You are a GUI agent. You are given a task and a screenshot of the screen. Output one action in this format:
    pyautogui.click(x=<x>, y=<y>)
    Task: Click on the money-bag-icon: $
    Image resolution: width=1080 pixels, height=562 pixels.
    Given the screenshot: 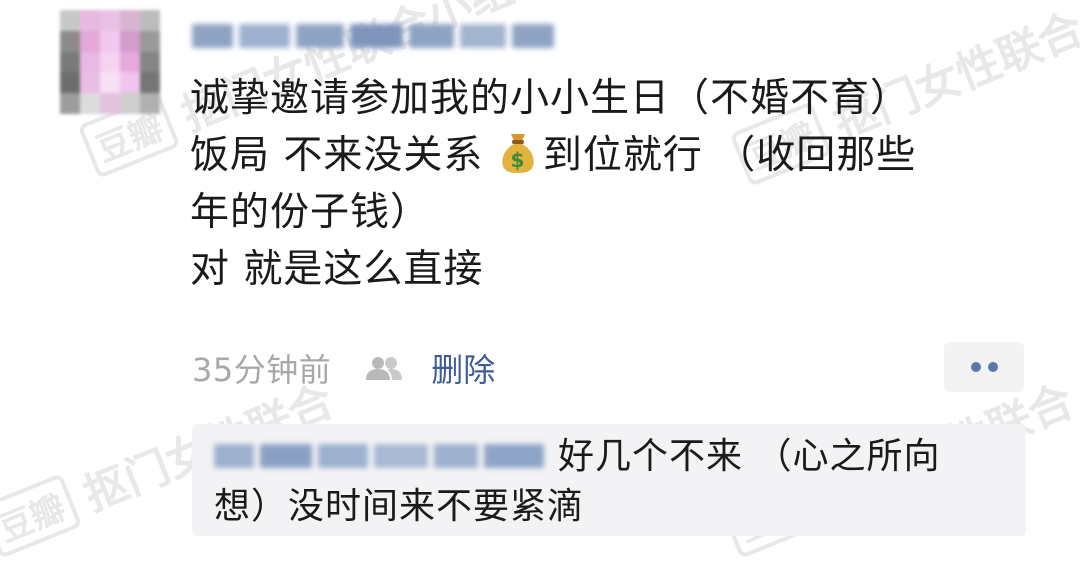 What is the action you would take?
    pyautogui.click(x=518, y=153)
    